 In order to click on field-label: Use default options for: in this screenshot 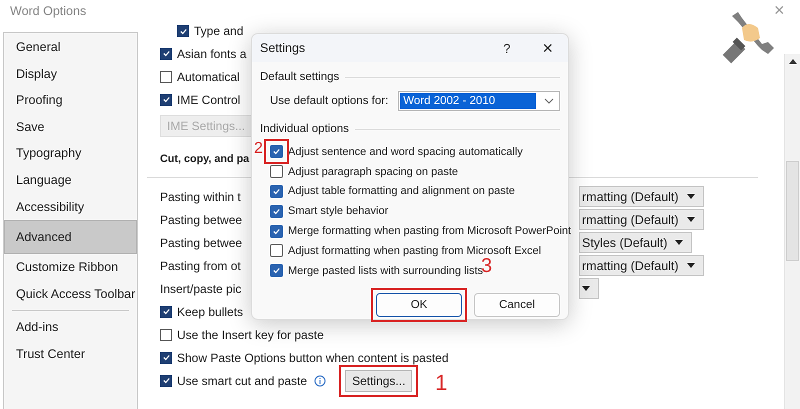, I will do `click(329, 101)`.